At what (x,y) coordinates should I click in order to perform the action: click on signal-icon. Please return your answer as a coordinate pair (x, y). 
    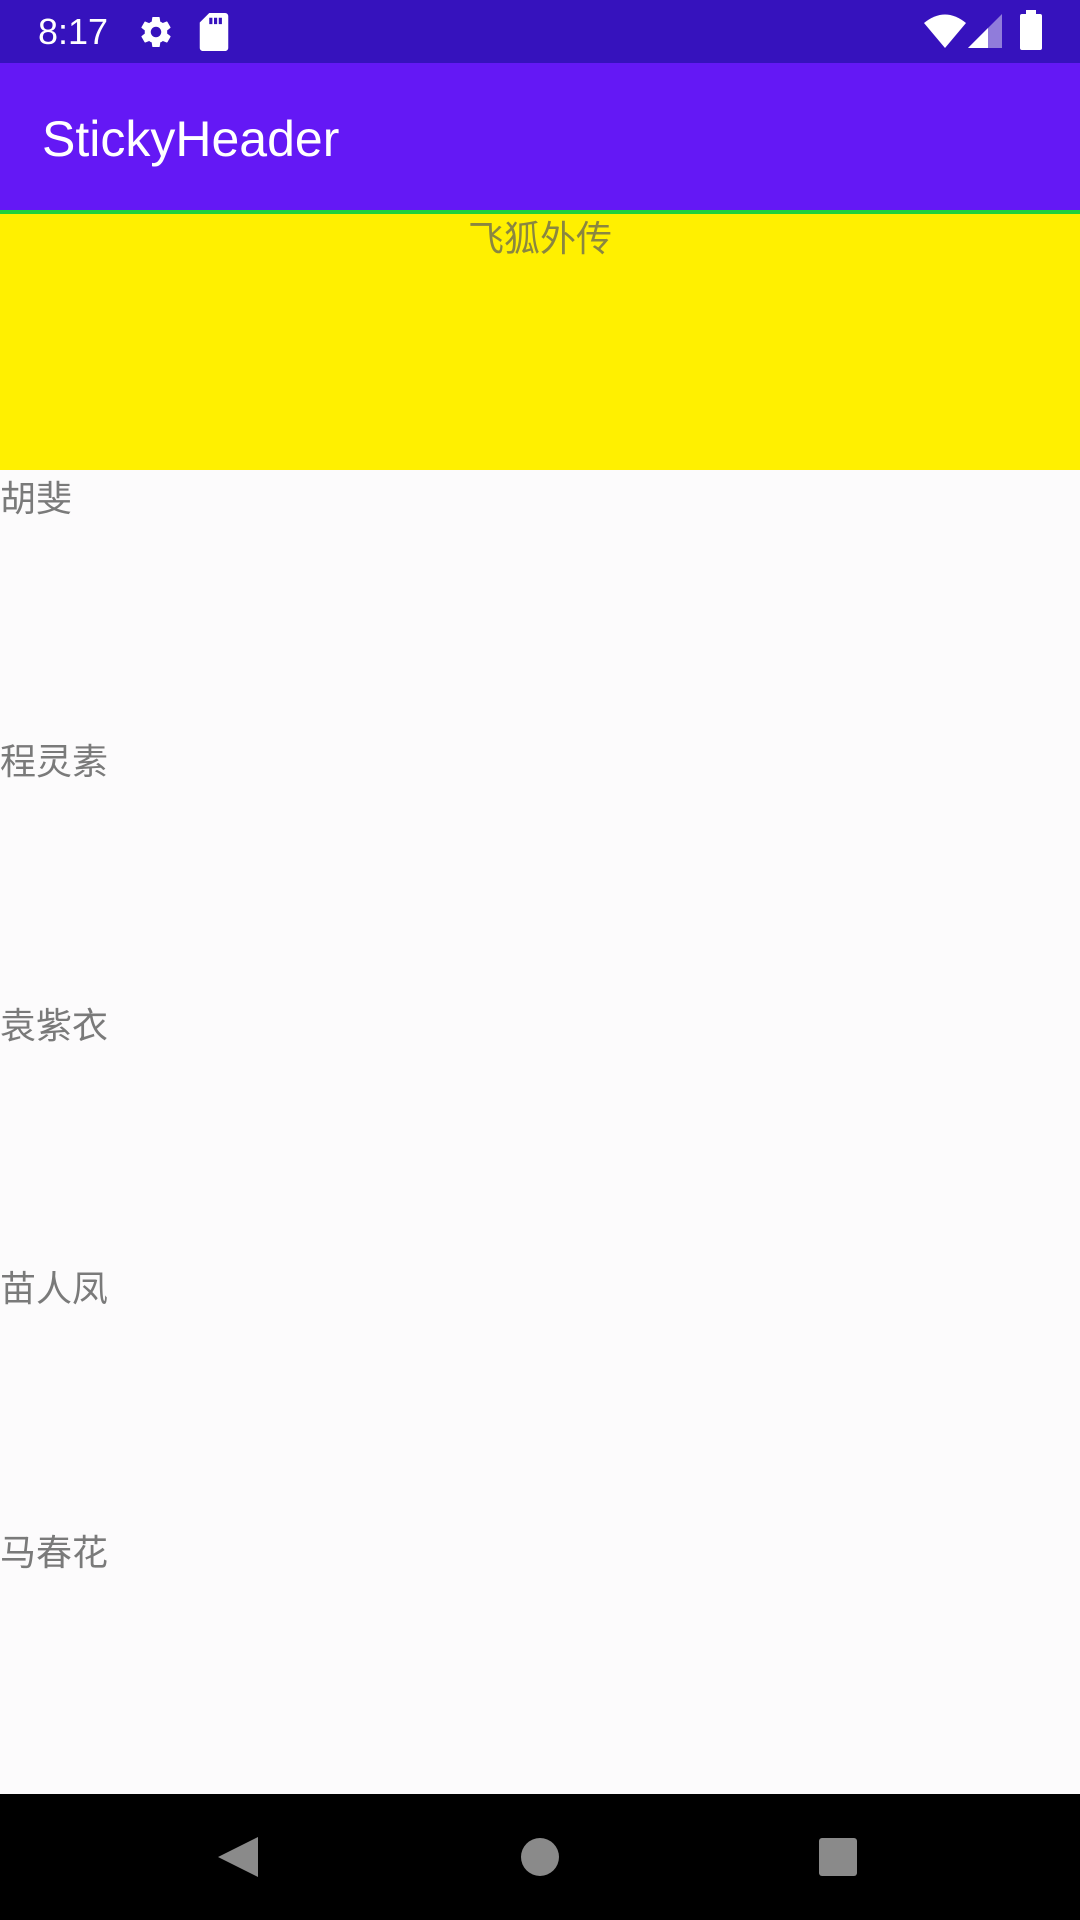
    Looking at the image, I should click on (985, 31).